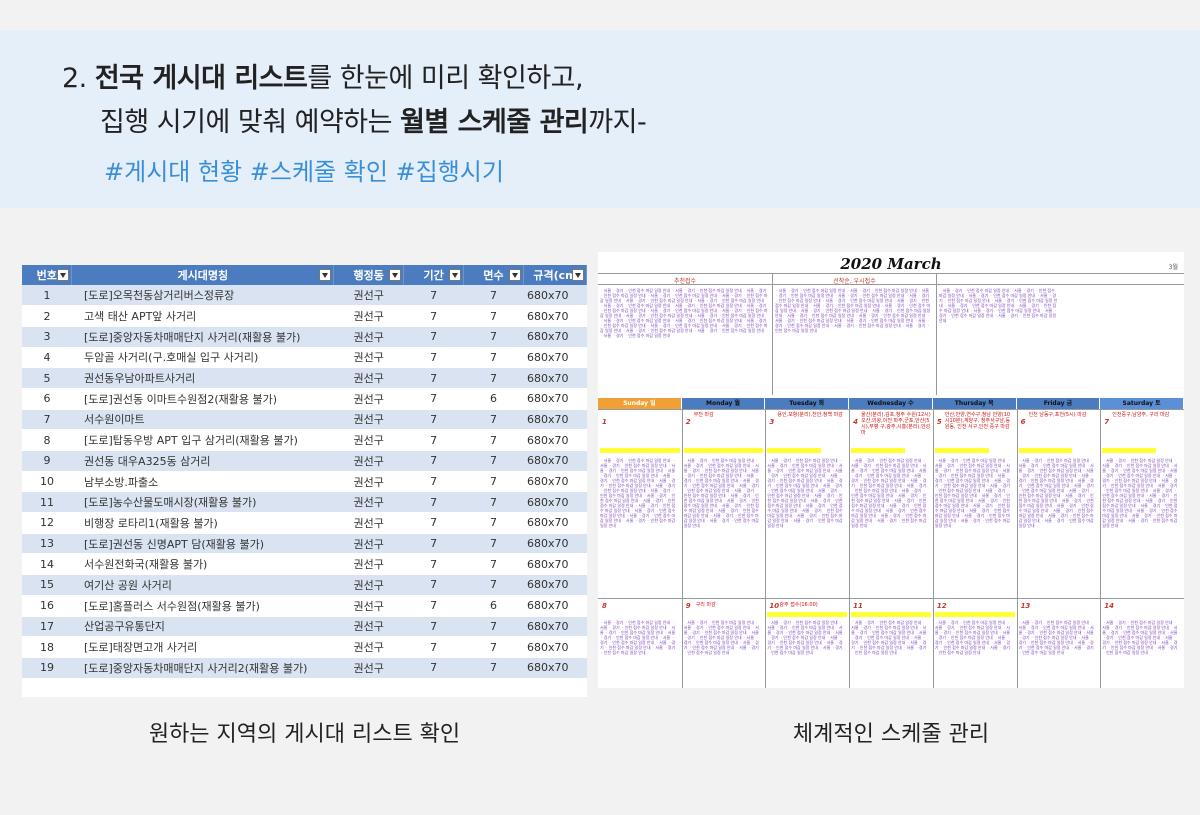 The height and width of the screenshot is (815, 1200). Describe the element at coordinates (202, 296) in the screenshot. I see `table-cell: [도로]오목천동삼거리버스정류장` at that location.